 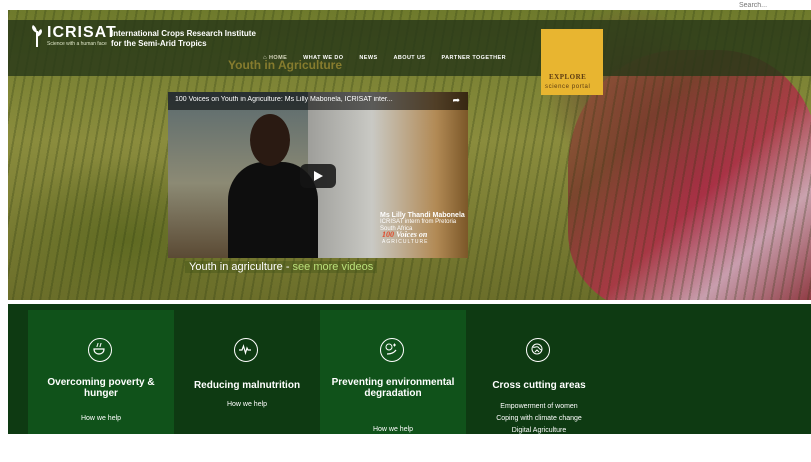 I want to click on science-portal-label: science portal, so click(x=568, y=87).